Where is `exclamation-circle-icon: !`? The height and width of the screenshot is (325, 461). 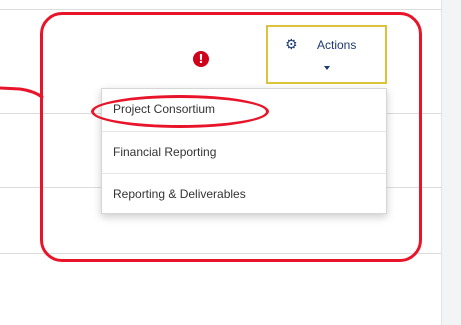 exclamation-circle-icon: ! is located at coordinates (201, 59).